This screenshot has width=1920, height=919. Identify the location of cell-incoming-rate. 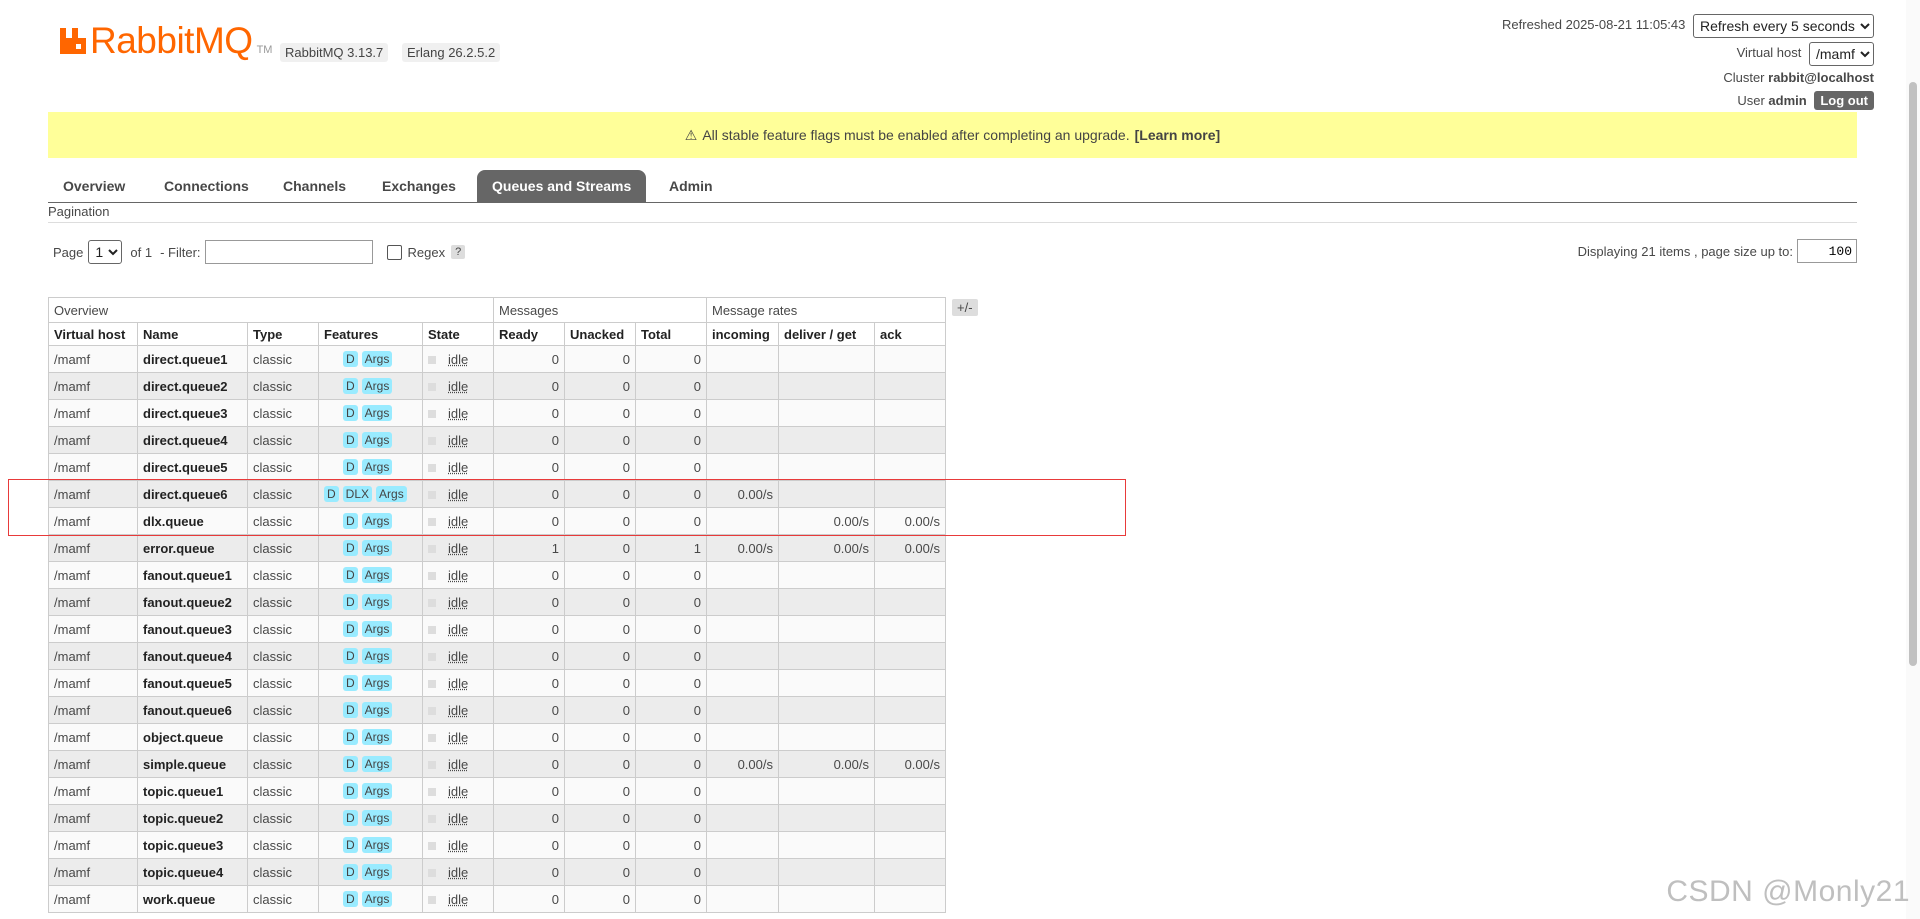
(742, 872).